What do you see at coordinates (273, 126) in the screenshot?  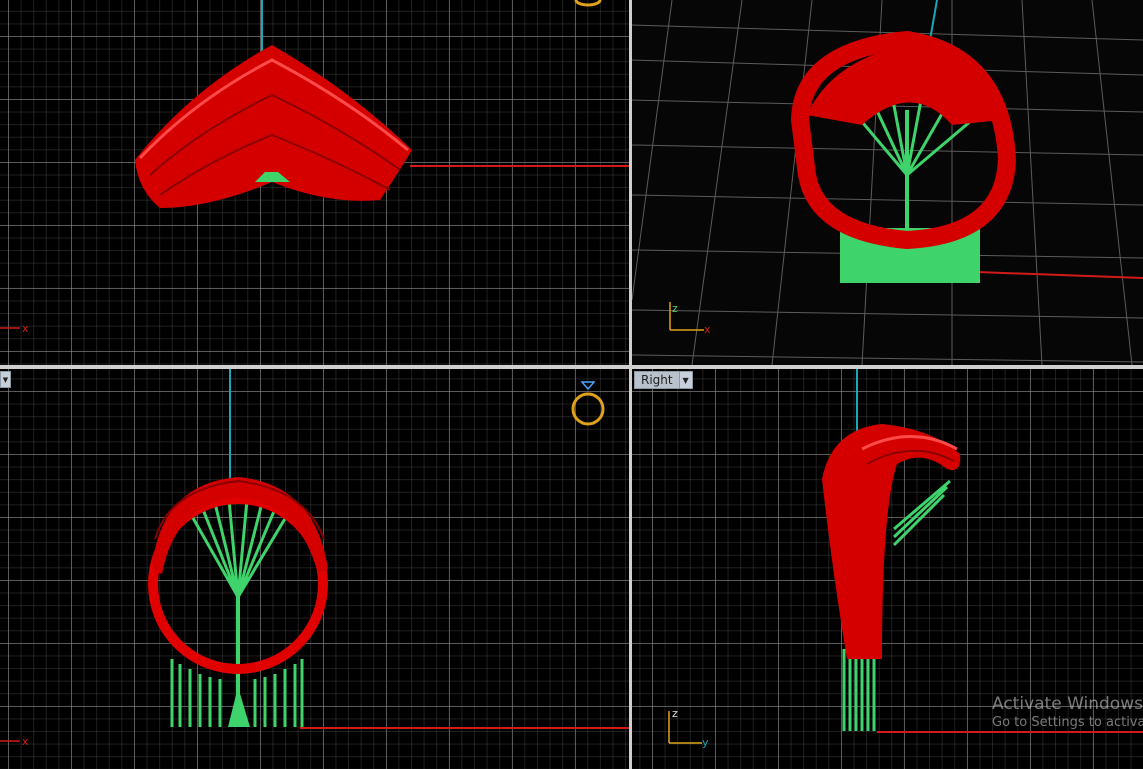 I see `ring-model-top` at bounding box center [273, 126].